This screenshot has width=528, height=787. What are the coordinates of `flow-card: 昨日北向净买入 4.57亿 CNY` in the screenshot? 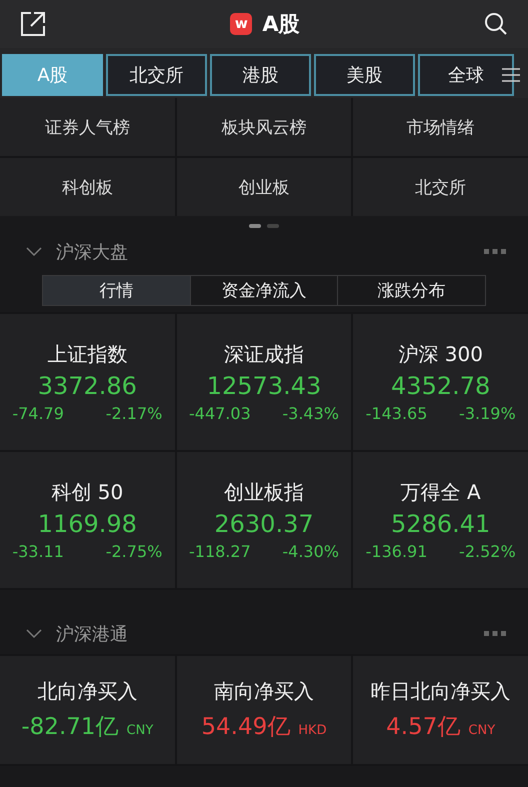 It's located at (440, 710).